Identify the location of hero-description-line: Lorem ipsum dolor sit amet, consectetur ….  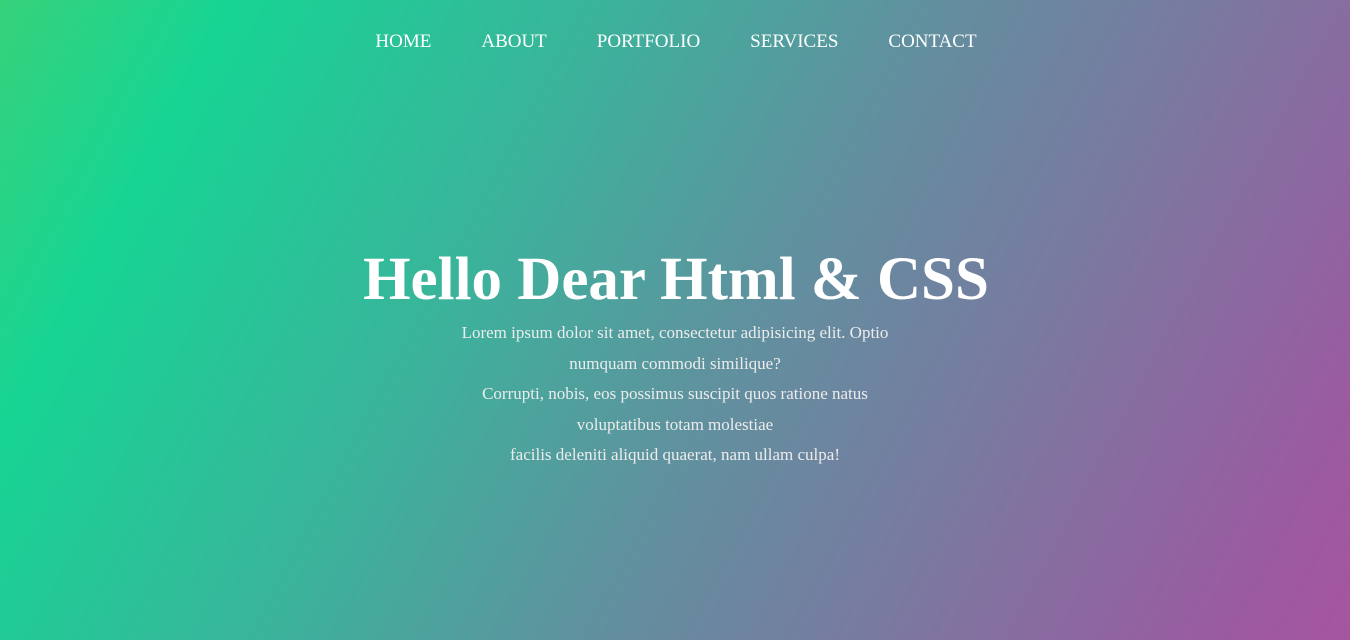
(675, 332).